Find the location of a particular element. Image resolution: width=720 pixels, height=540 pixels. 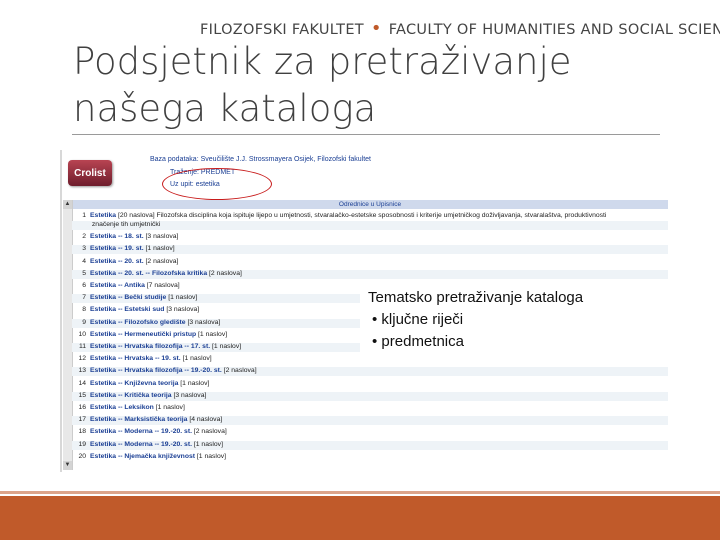

page-title-line-2: našega kataloga is located at coordinates (225, 108).